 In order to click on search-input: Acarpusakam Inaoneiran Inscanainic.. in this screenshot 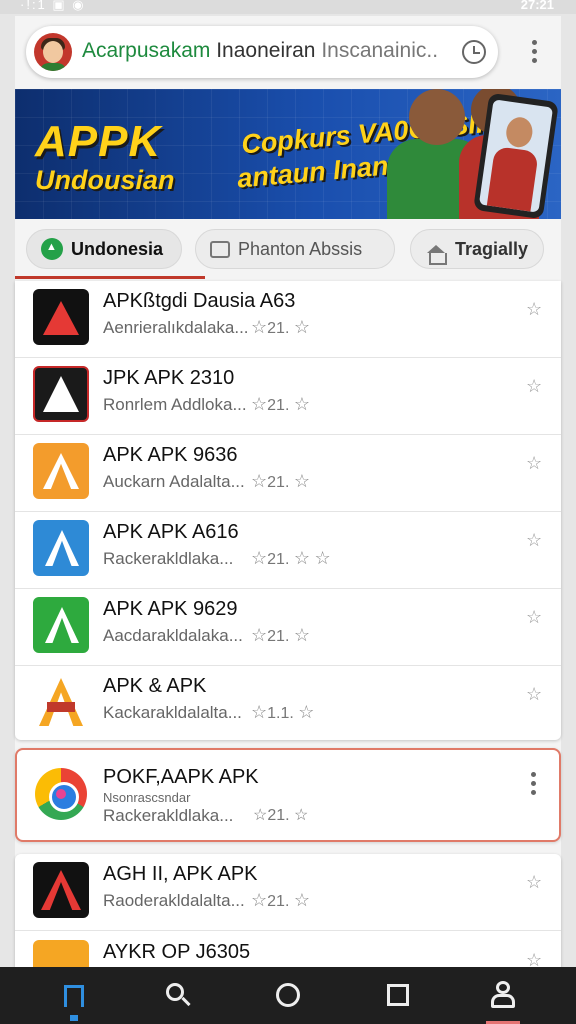, I will do `click(260, 51)`.